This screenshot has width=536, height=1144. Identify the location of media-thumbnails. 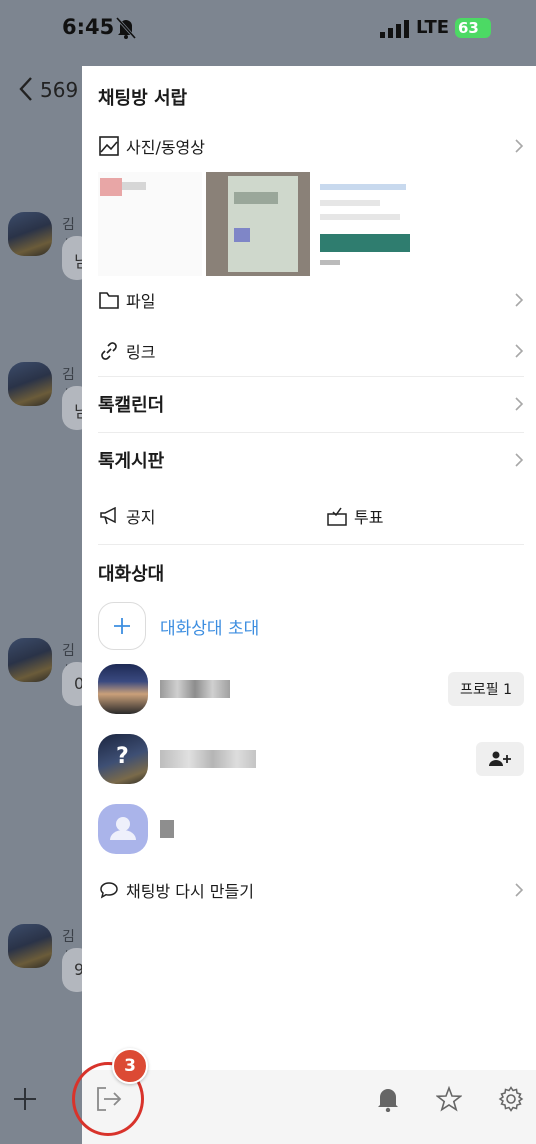
(307, 224).